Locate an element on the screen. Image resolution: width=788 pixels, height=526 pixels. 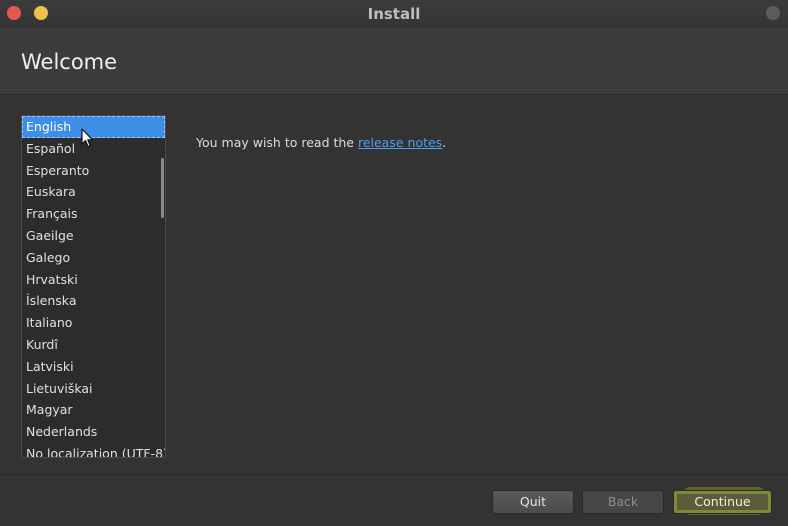
language-item: Euskara is located at coordinates (93, 192).